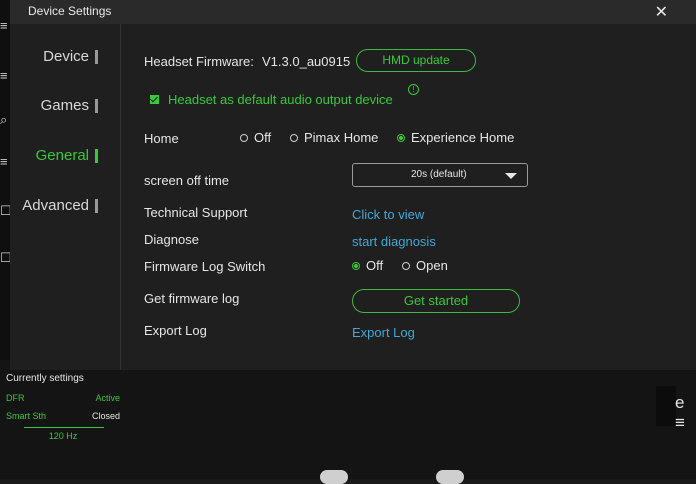  What do you see at coordinates (154, 99) in the screenshot?
I see `audio-default-checkbox` at bounding box center [154, 99].